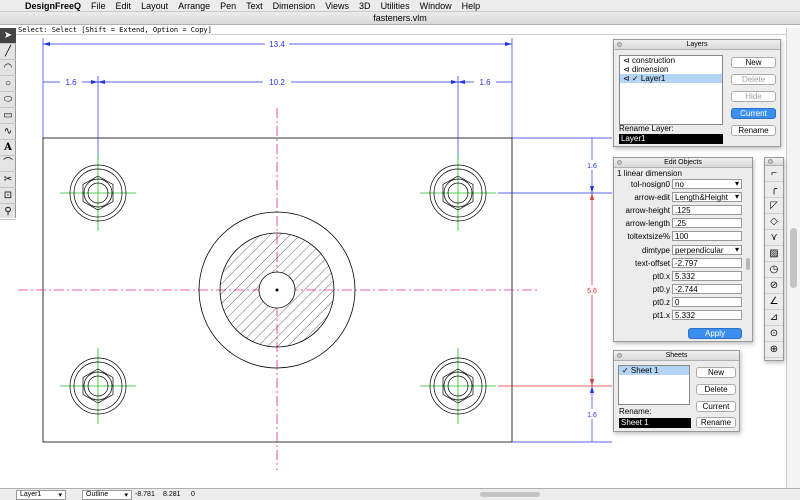  What do you see at coordinates (716, 406) in the screenshot?
I see `sheet-current-button: Current` at bounding box center [716, 406].